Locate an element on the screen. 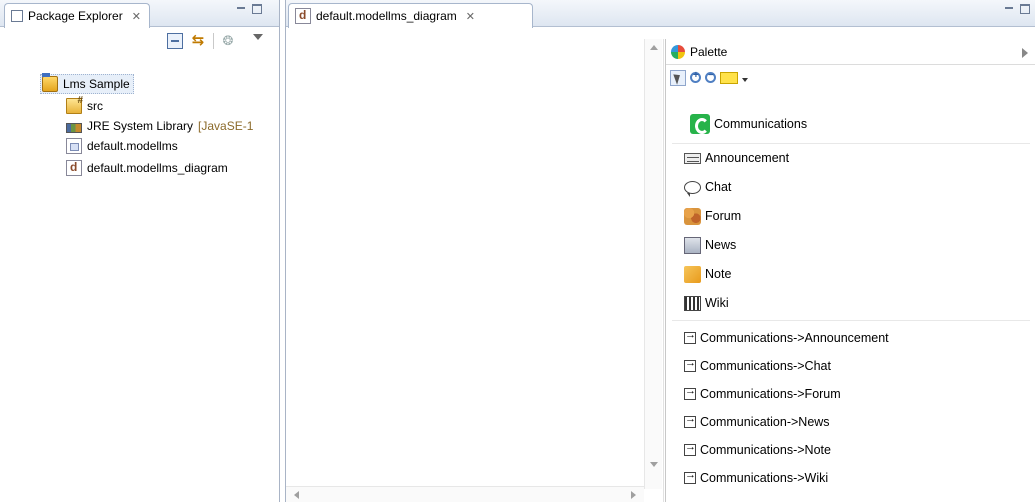 This screenshot has width=1035, height=502. palette-item-label: Forum is located at coordinates (723, 216).